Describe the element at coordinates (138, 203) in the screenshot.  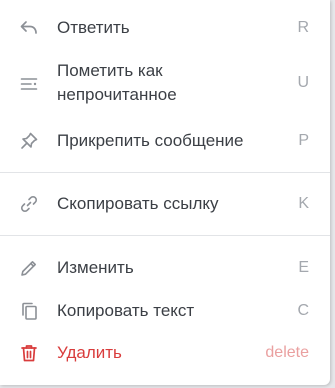
I see `menu-item-label: Скопировать ссылку` at that location.